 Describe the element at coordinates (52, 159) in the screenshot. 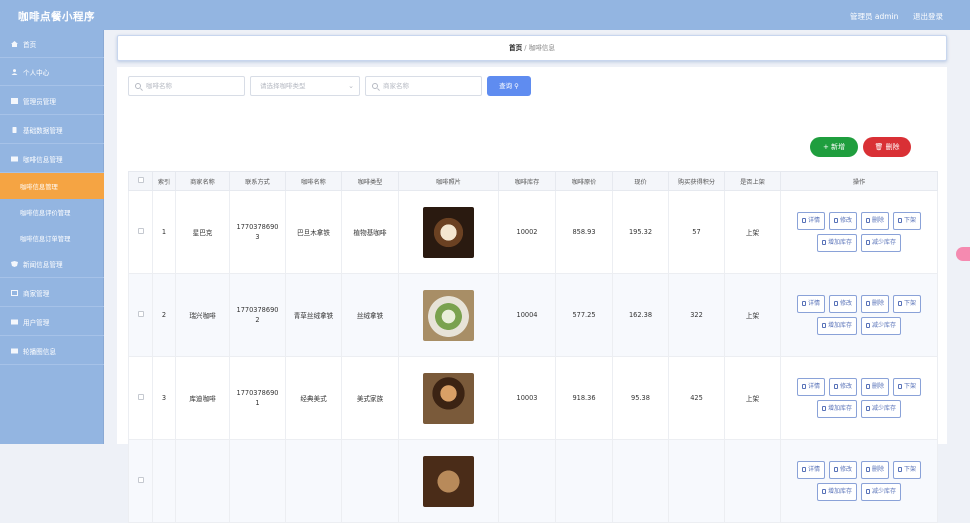

I see `sidebar-item-coffee-info: 咖啡信息管理` at that location.